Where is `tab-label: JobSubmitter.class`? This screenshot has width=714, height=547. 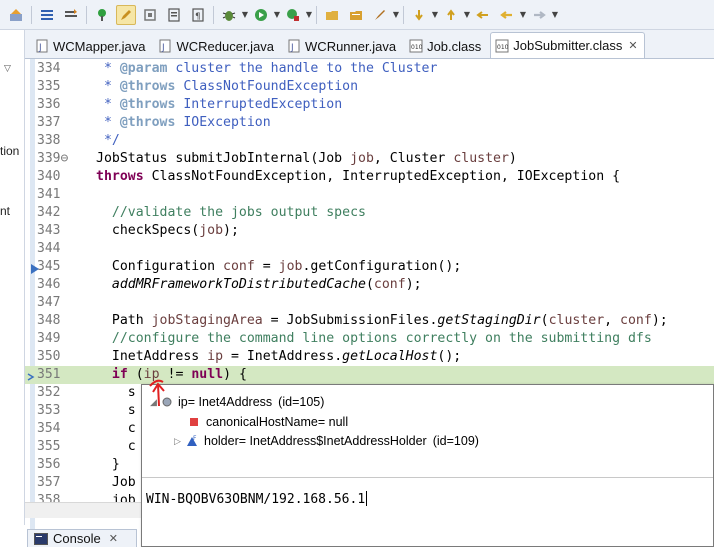 tab-label: JobSubmitter.class is located at coordinates (568, 45).